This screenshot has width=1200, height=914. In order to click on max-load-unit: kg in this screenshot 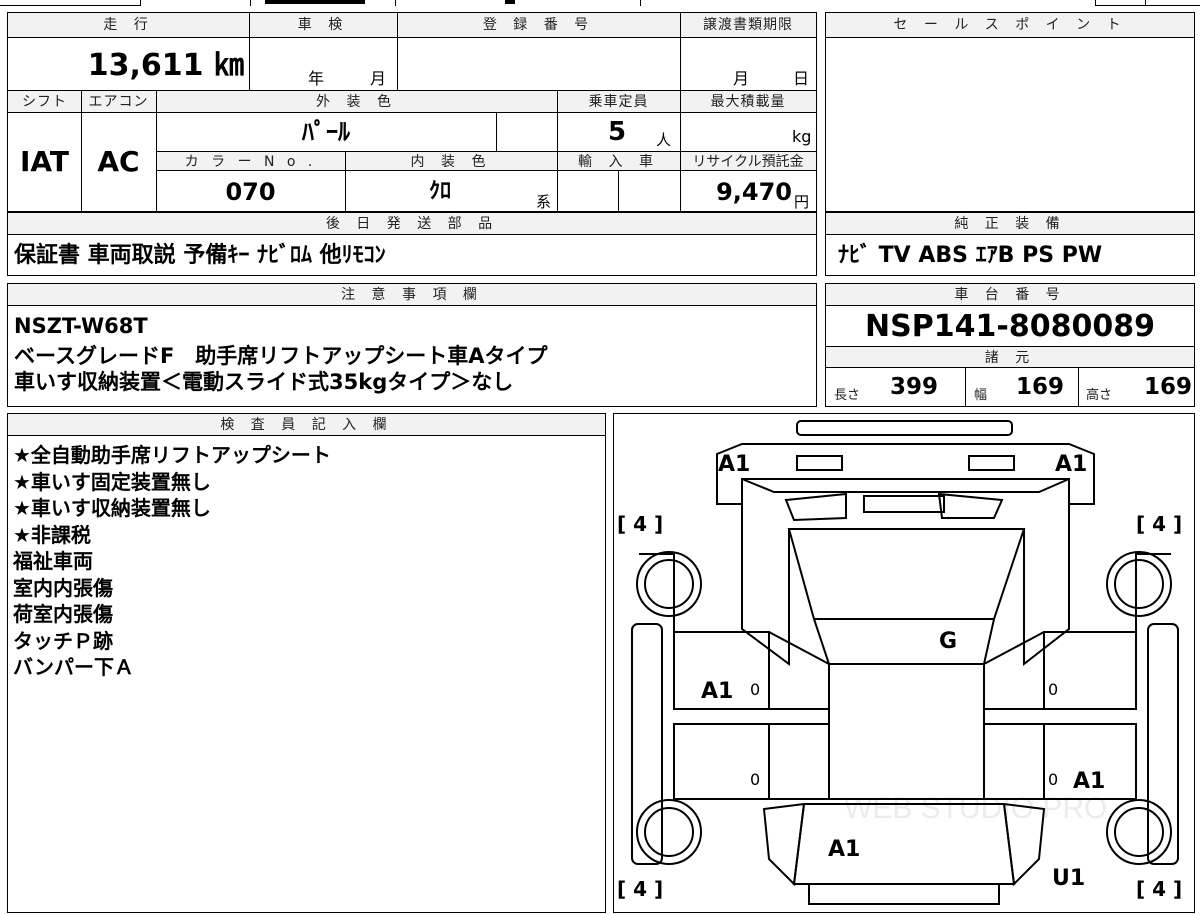, I will do `click(802, 136)`.